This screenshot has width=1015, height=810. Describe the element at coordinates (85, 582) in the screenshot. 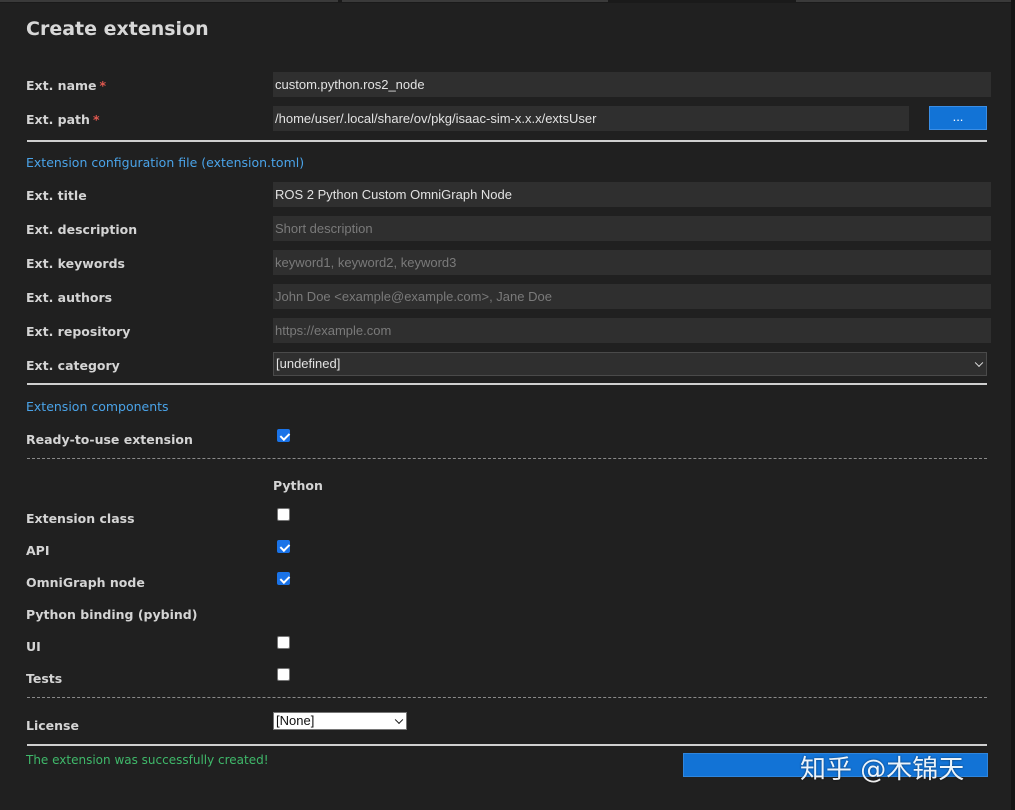

I see `omnigraph-node-label: OmniGraph node` at that location.